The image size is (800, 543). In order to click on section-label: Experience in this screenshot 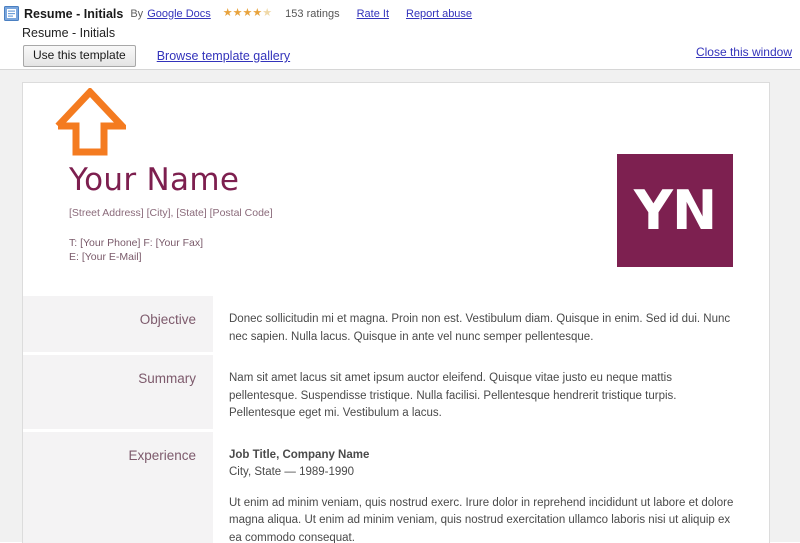, I will do `click(114, 456)`.